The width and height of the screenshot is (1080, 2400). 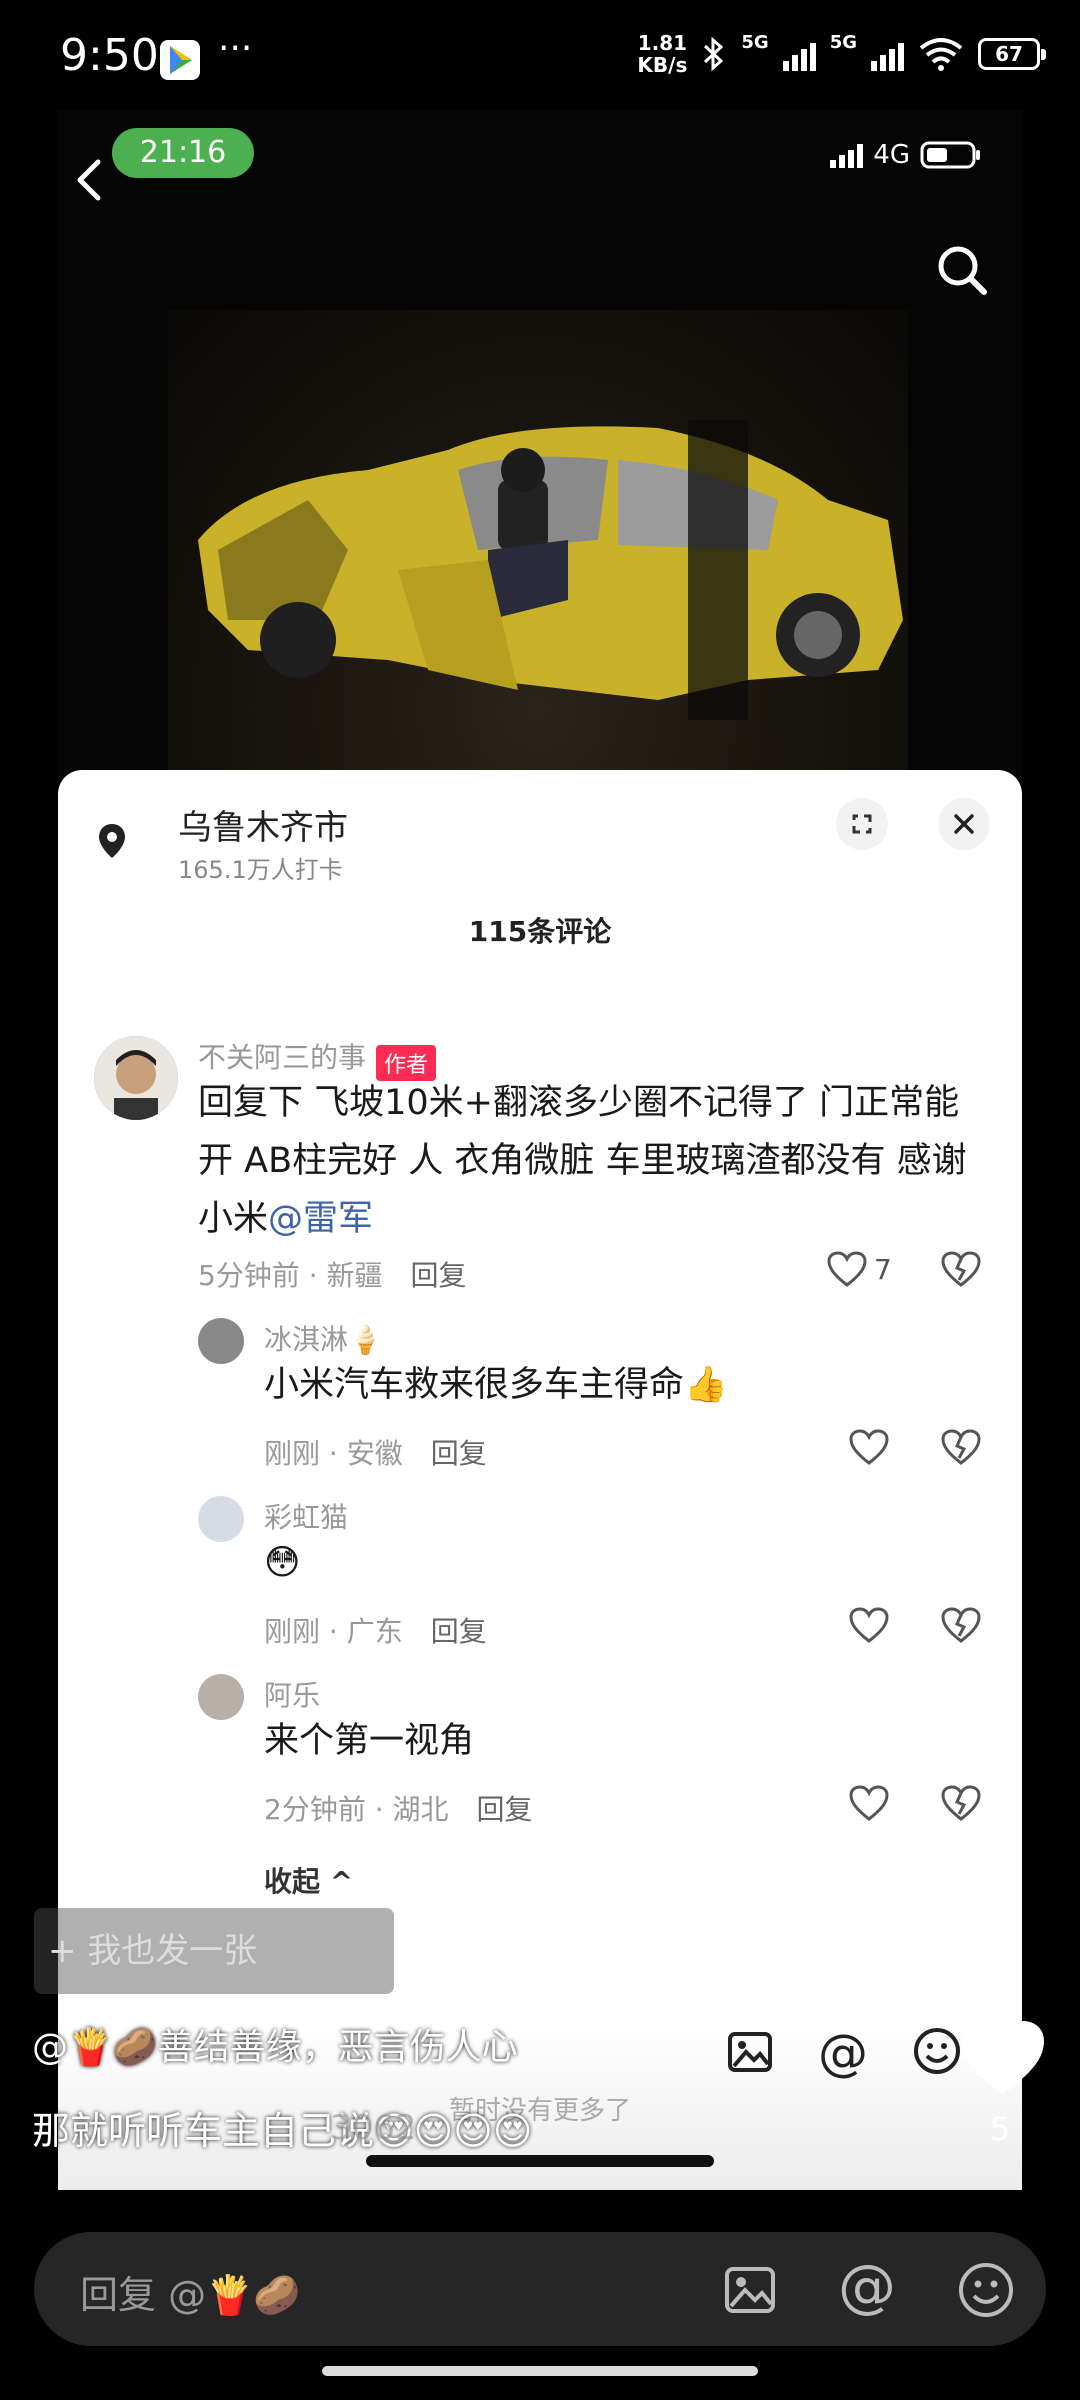 I want to click on comment-username: 不关阿三的事, so click(x=282, y=1057).